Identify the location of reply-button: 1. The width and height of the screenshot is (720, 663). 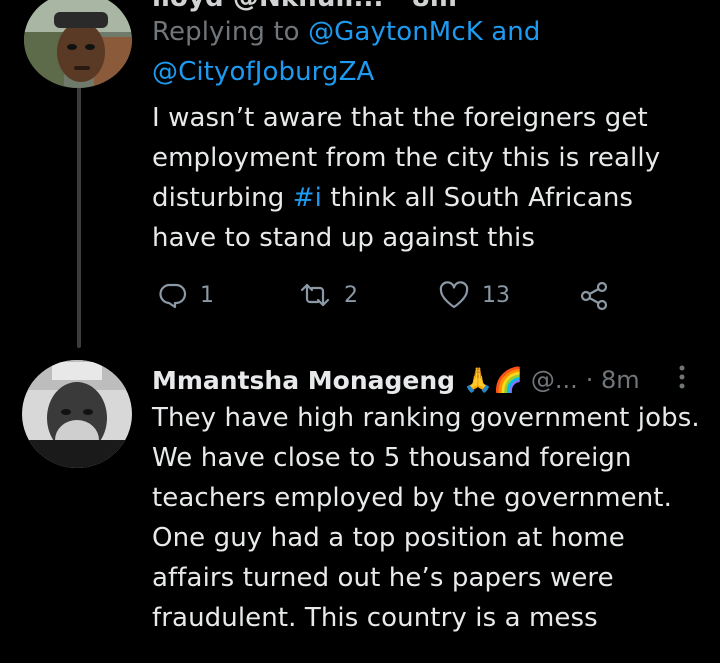
(186, 295).